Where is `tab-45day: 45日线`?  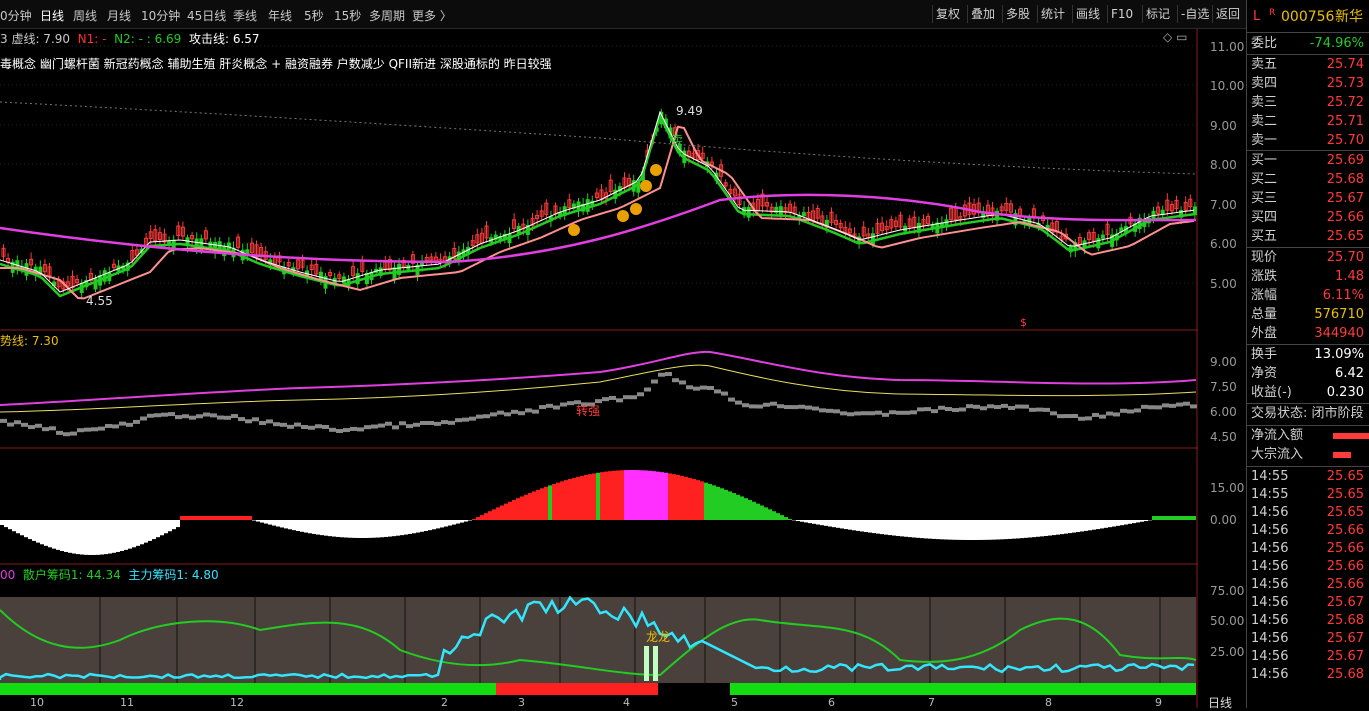
tab-45day: 45日线 is located at coordinates (206, 15).